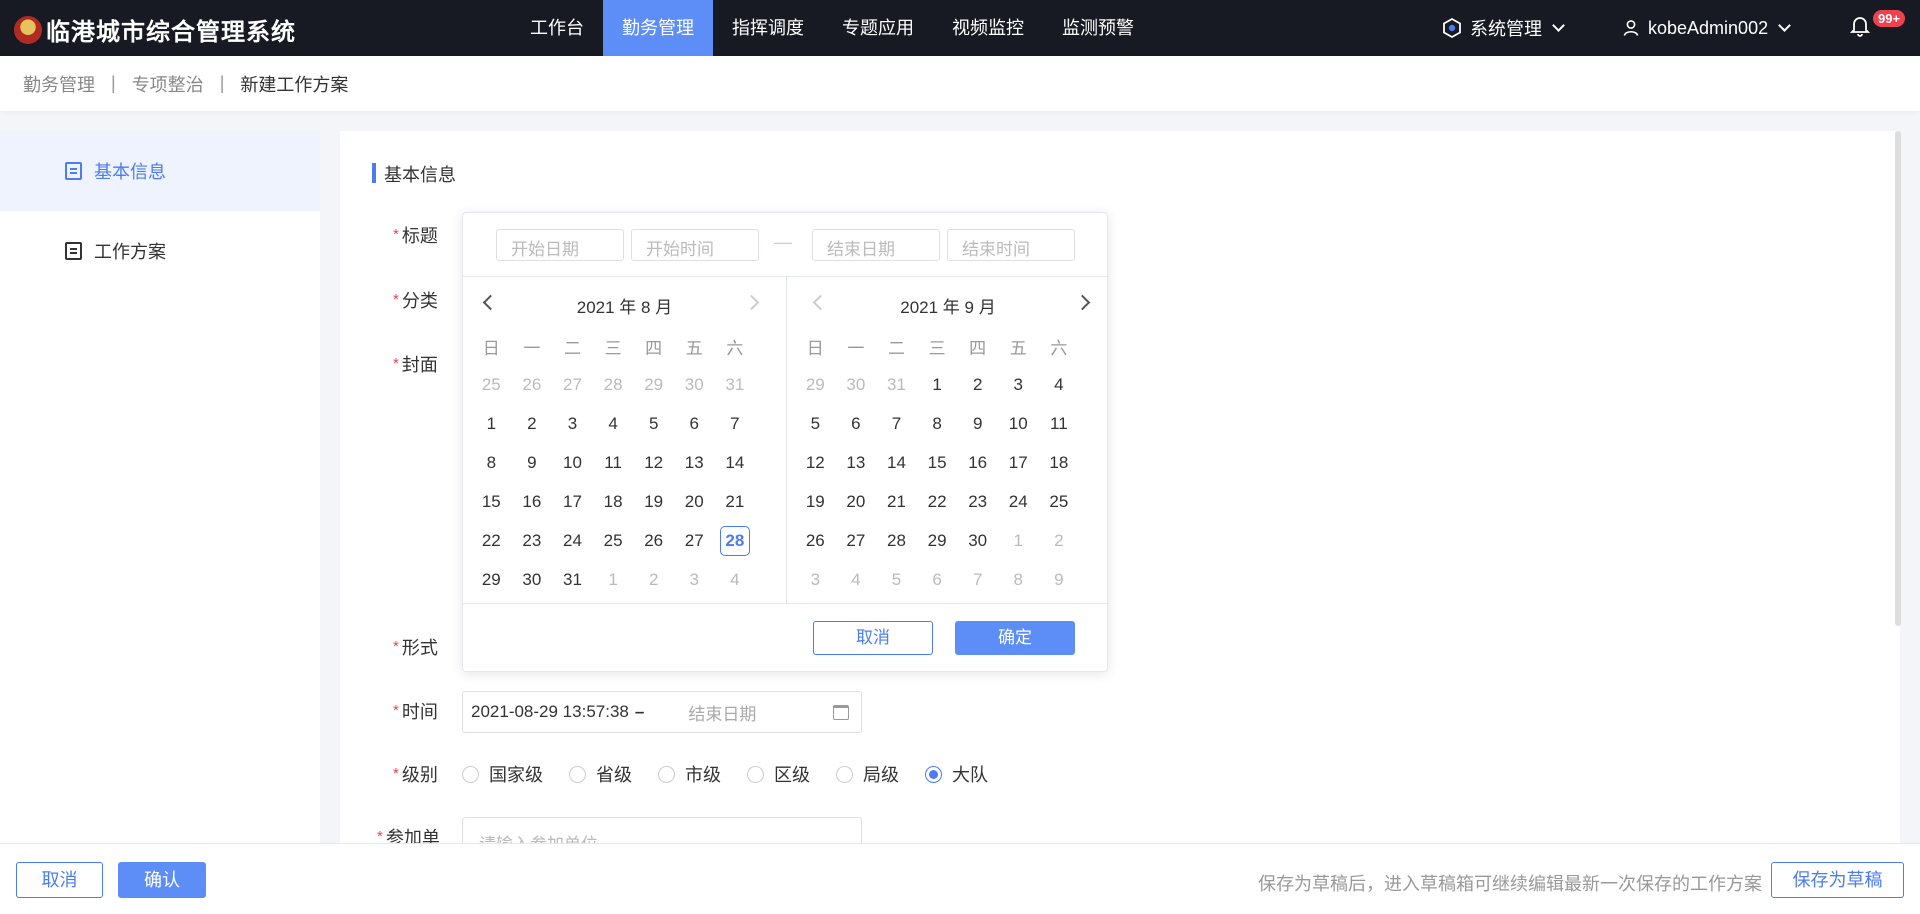  What do you see at coordinates (557, 28) in the screenshot?
I see `nav-item-workbench: 工作台` at bounding box center [557, 28].